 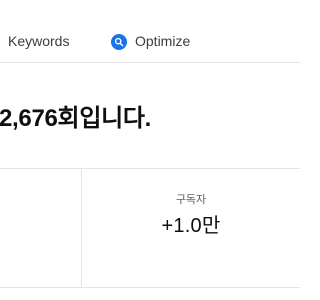 What do you see at coordinates (76, 118) in the screenshot?
I see `page-headline: 2,676회입니다.` at bounding box center [76, 118].